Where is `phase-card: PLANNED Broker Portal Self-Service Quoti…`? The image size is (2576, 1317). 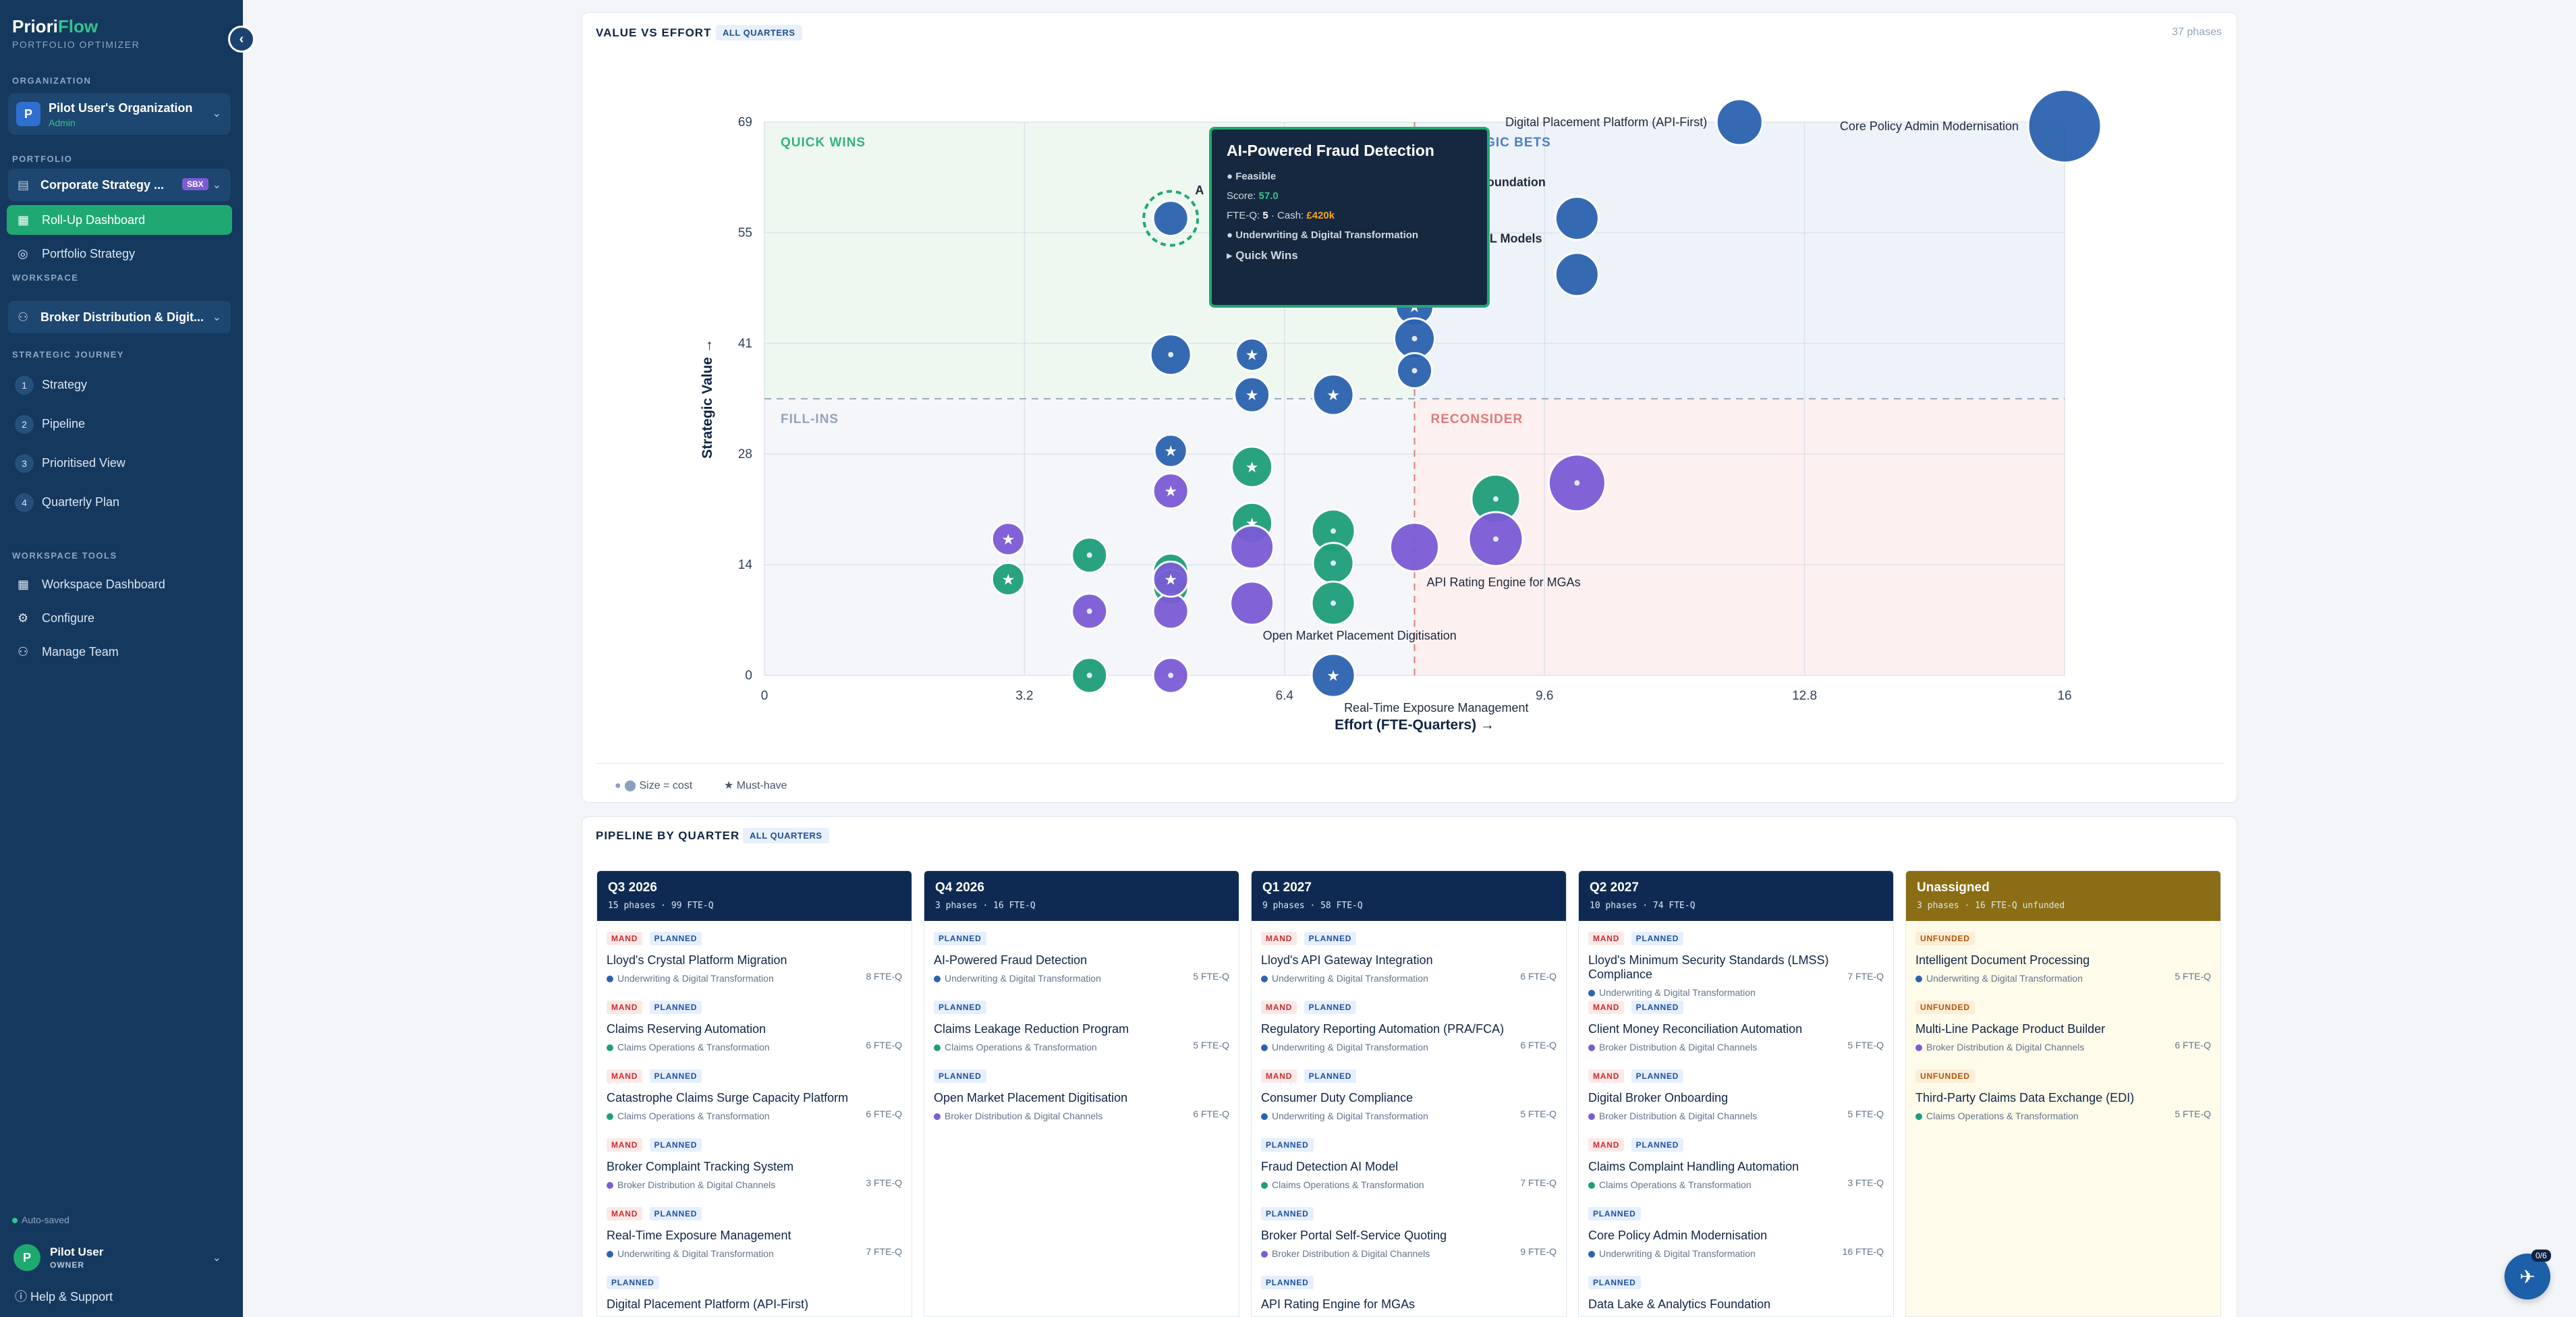 phase-card: PLANNED Broker Portal Self-Service Quoti… is located at coordinates (1409, 1230).